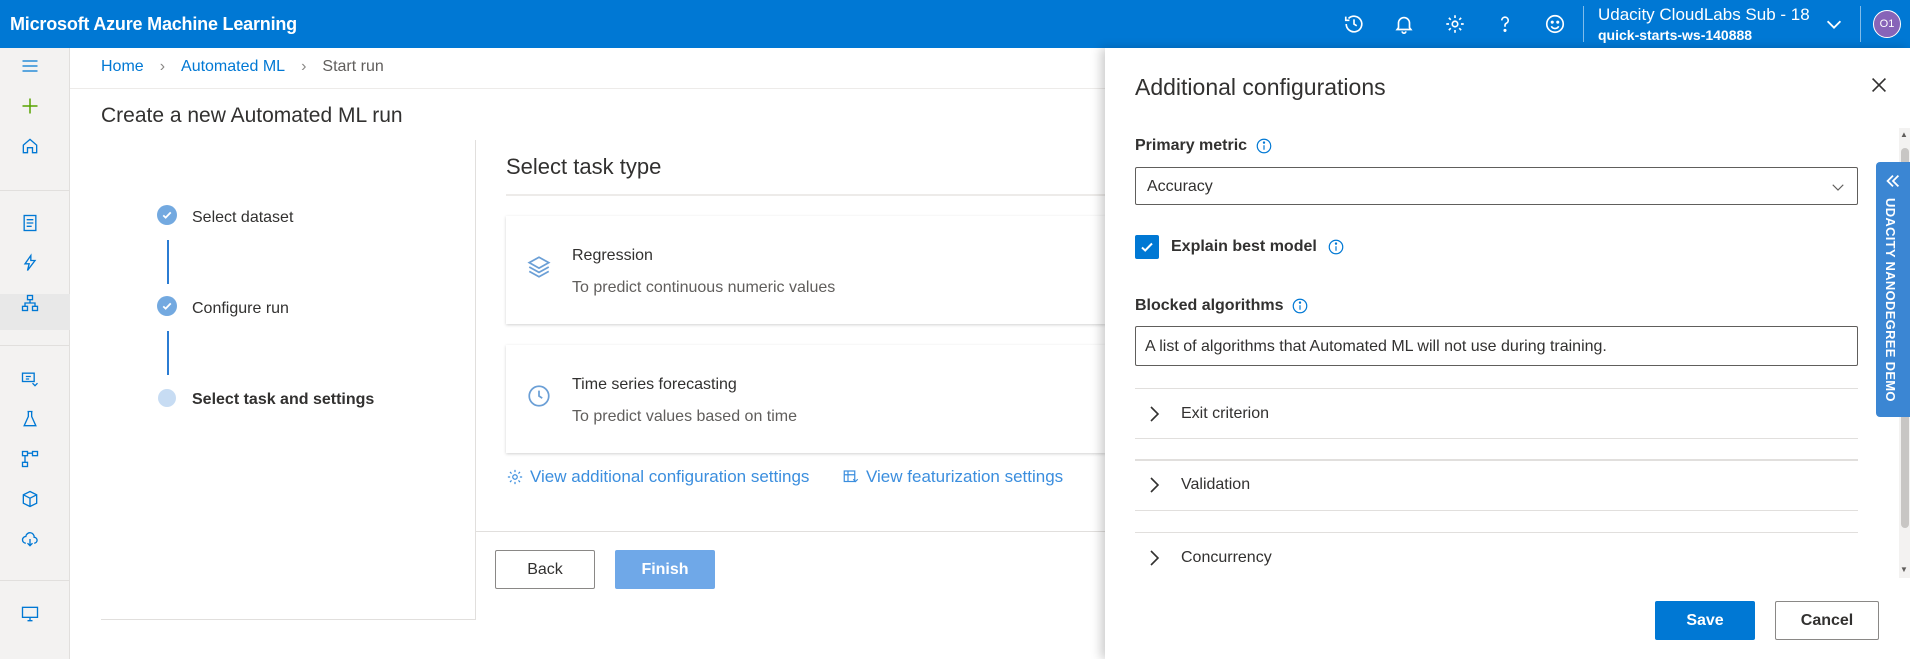  What do you see at coordinates (168, 262) in the screenshot?
I see `step-connector` at bounding box center [168, 262].